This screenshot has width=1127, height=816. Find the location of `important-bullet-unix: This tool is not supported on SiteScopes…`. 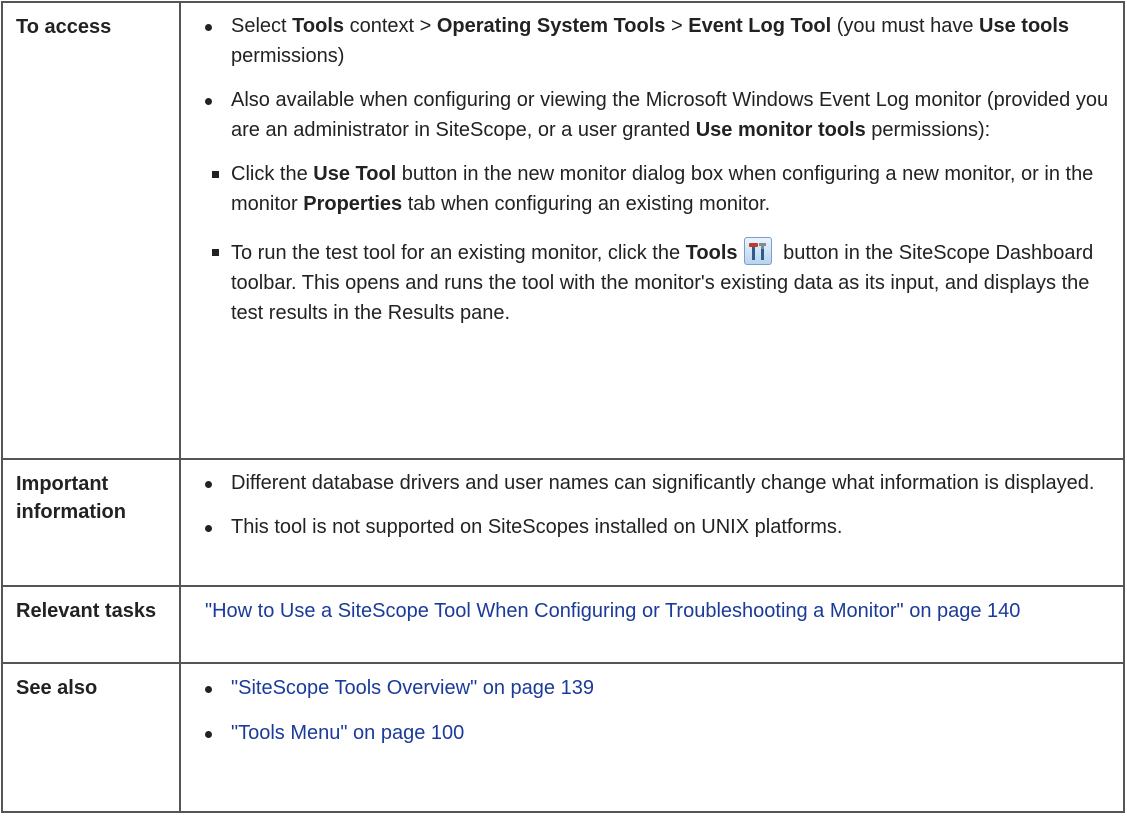

important-bullet-unix: This tool is not supported on SiteScopes… is located at coordinates (656, 527).